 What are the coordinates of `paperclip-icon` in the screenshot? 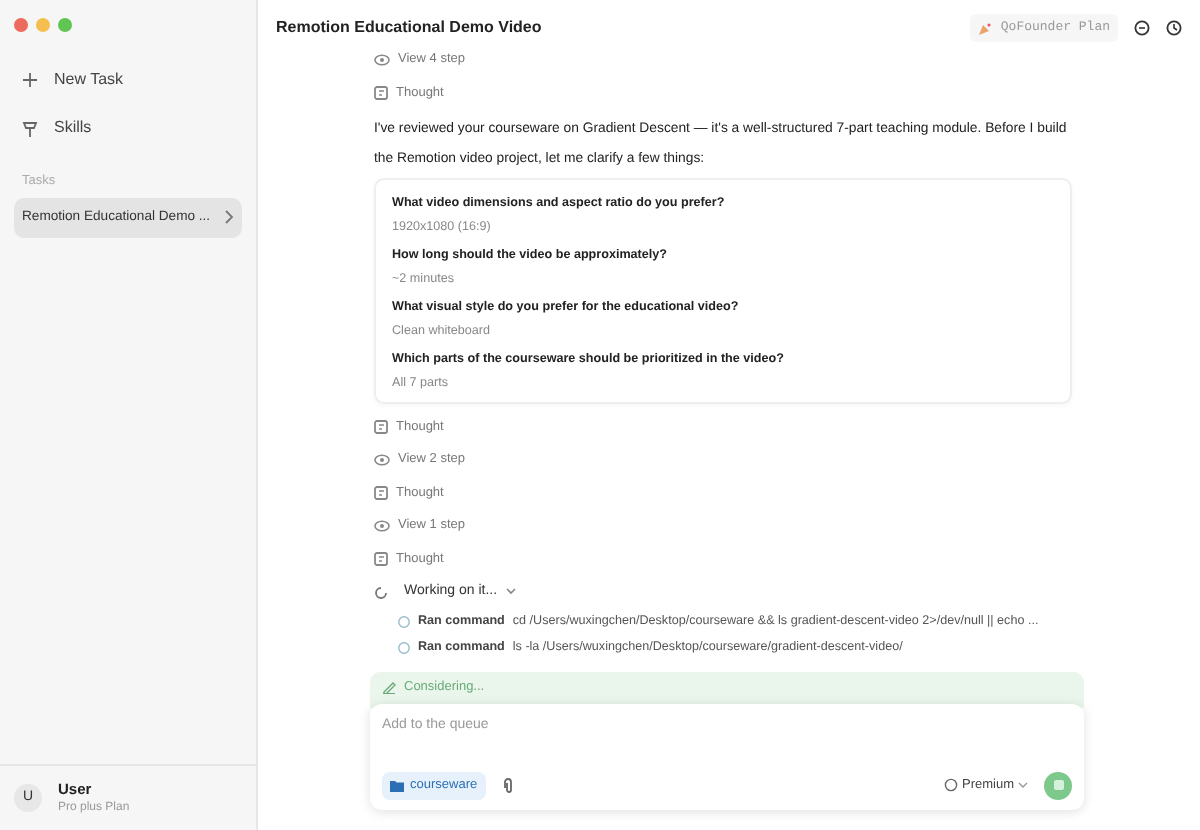 It's located at (507, 785).